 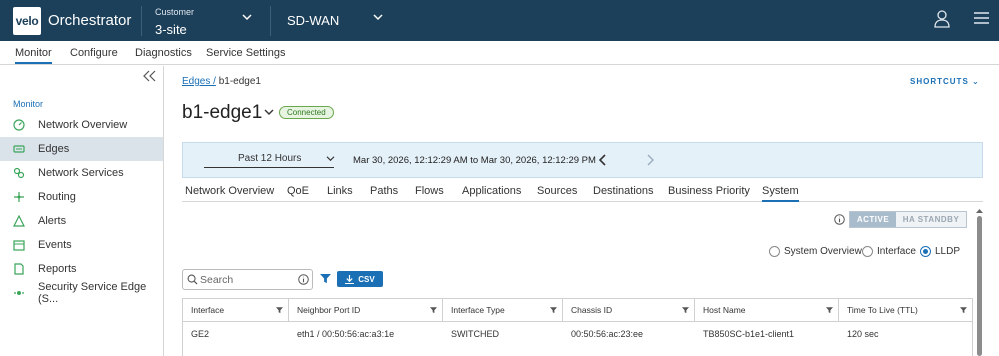 What do you see at coordinates (33, 55) in the screenshot?
I see `tab-monitor: Monitor` at bounding box center [33, 55].